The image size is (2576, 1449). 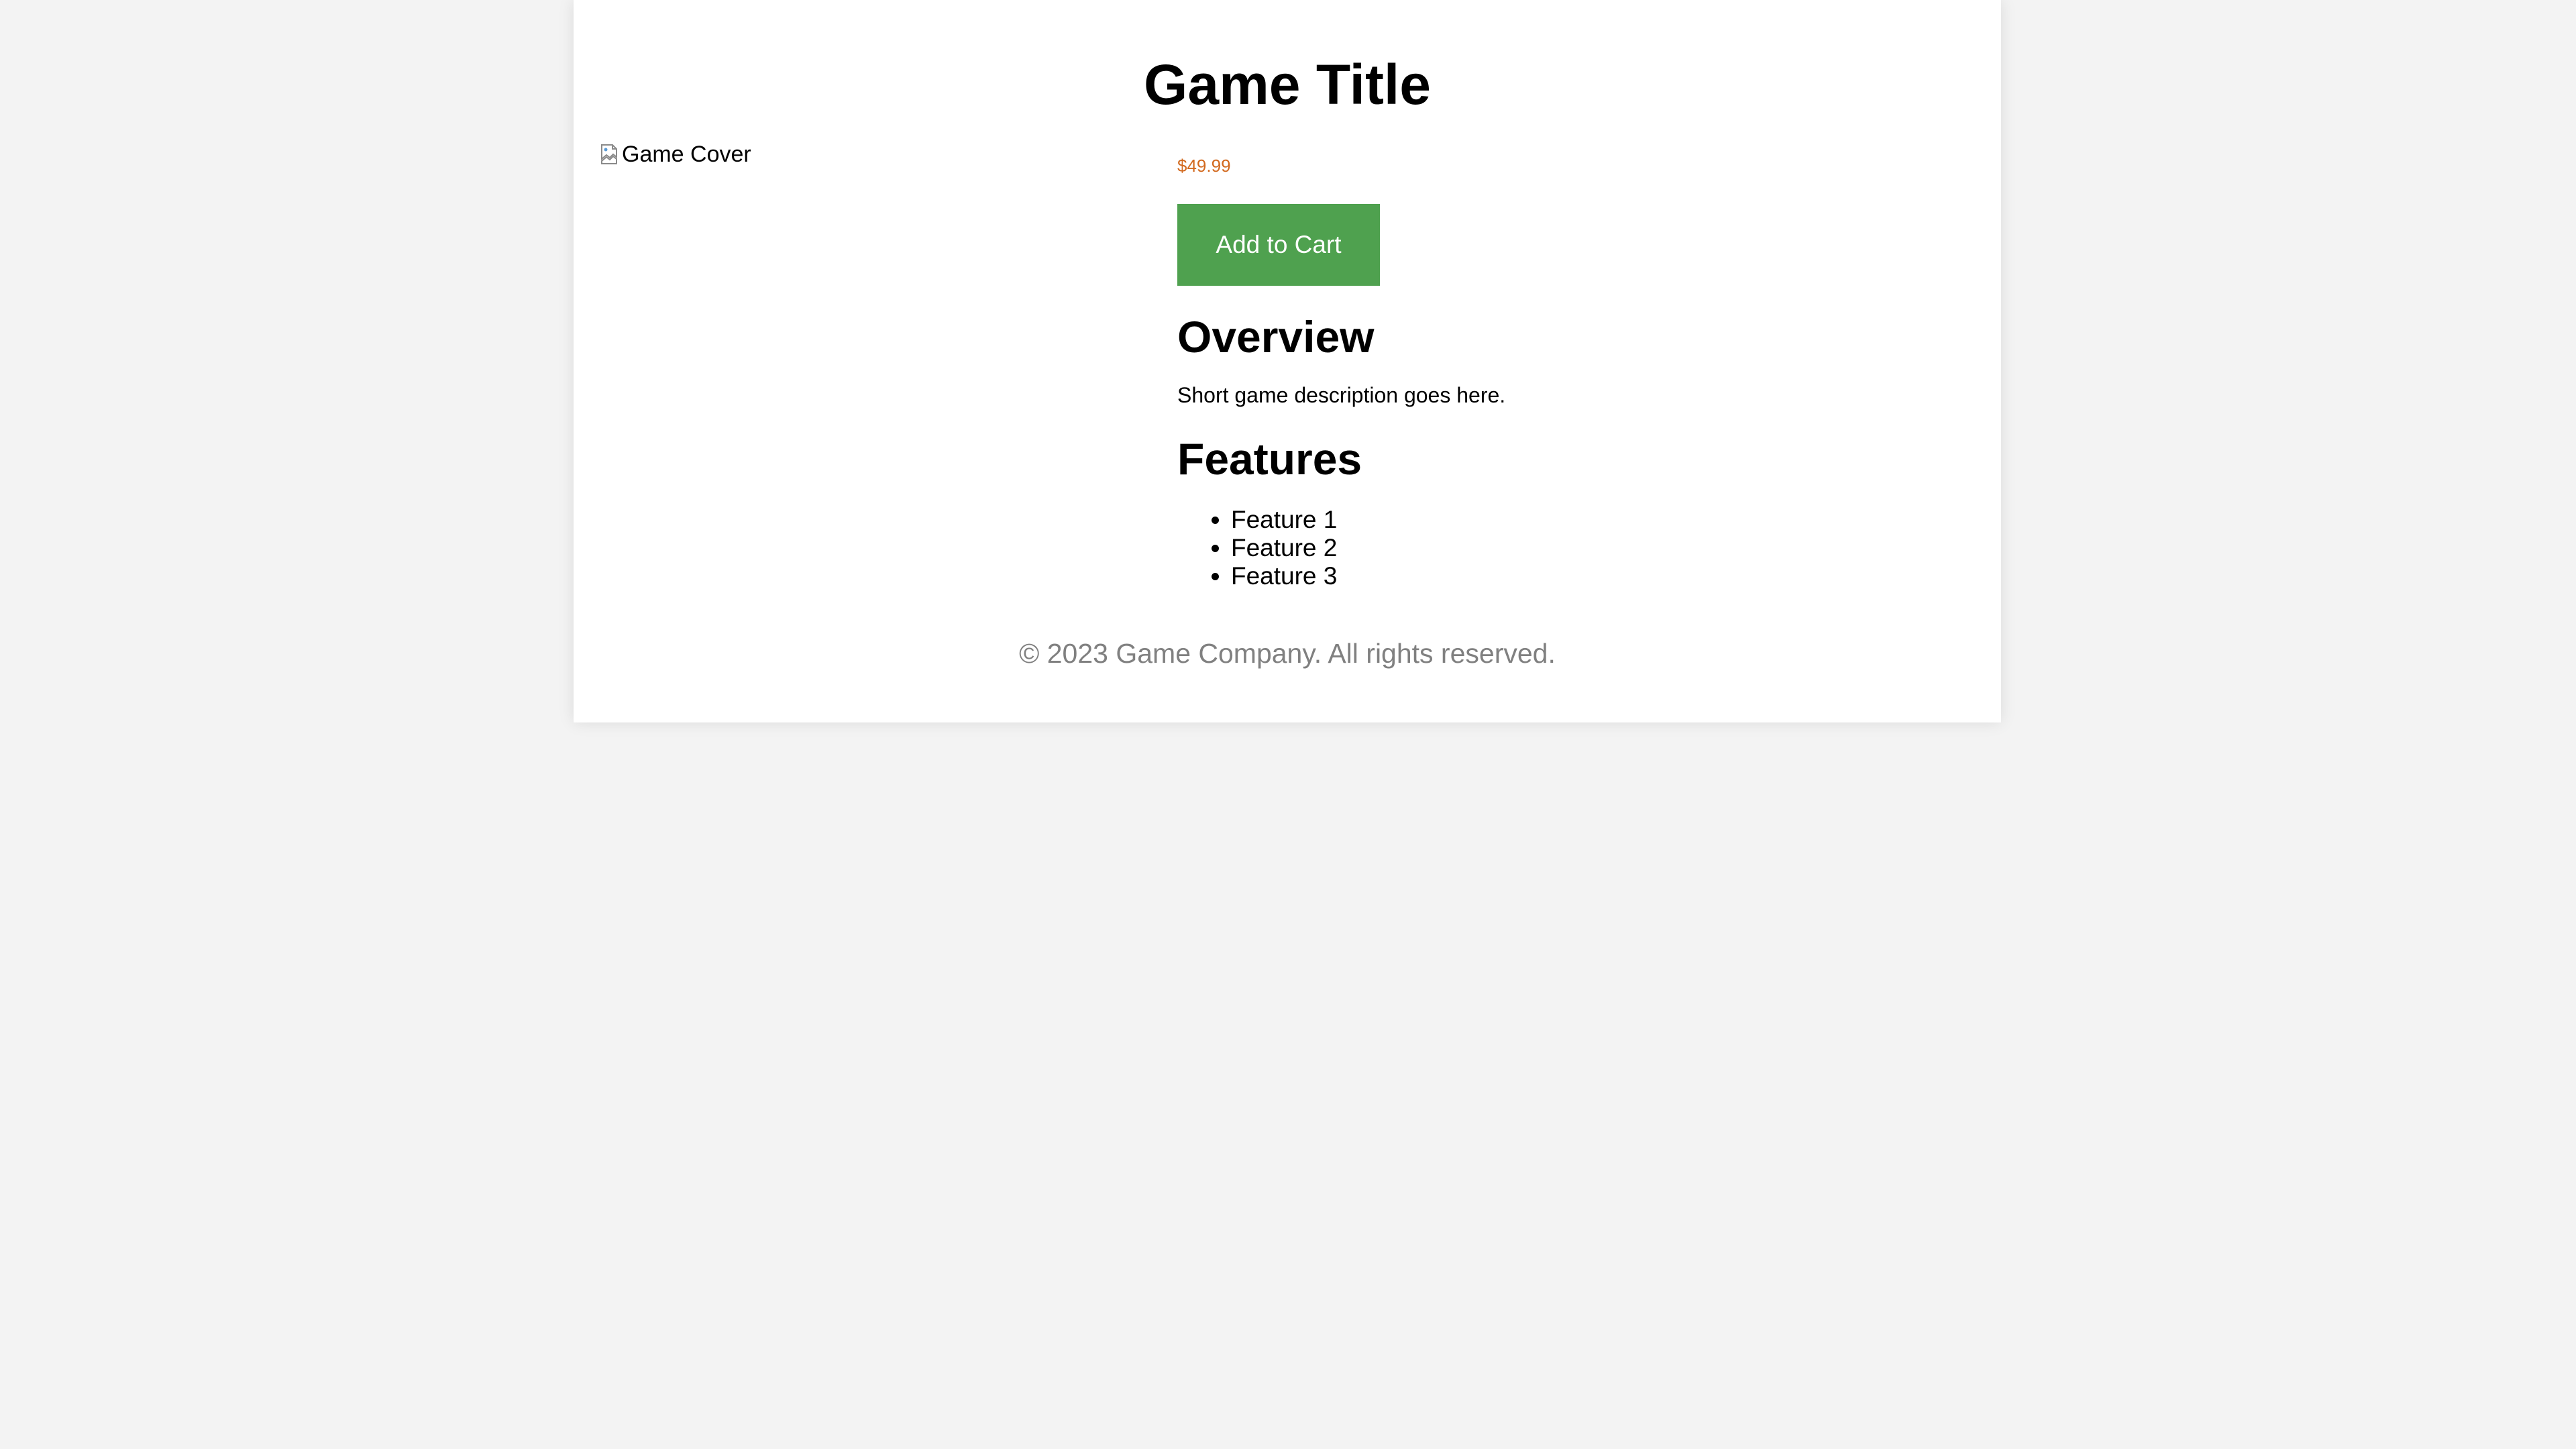 I want to click on features-heading: Features, so click(x=1269, y=459).